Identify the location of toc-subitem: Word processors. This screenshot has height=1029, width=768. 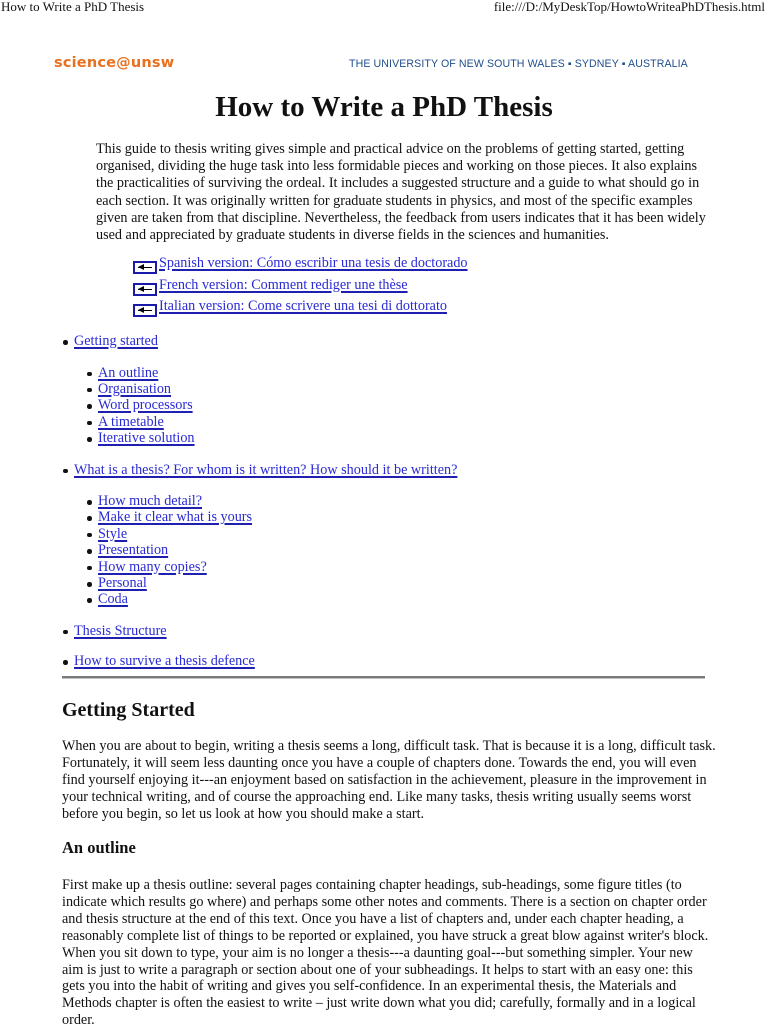
(384, 405).